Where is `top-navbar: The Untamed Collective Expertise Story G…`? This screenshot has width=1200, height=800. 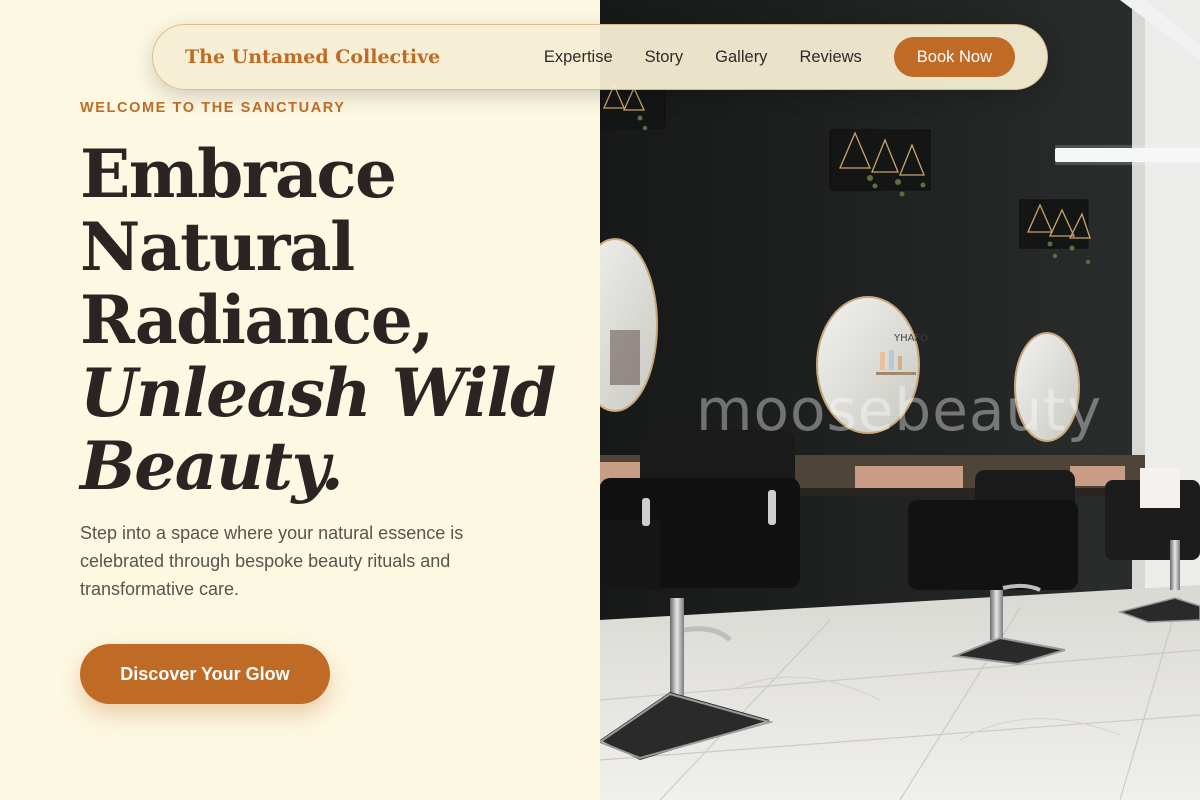 top-navbar: The Untamed Collective Expertise Story G… is located at coordinates (600, 57).